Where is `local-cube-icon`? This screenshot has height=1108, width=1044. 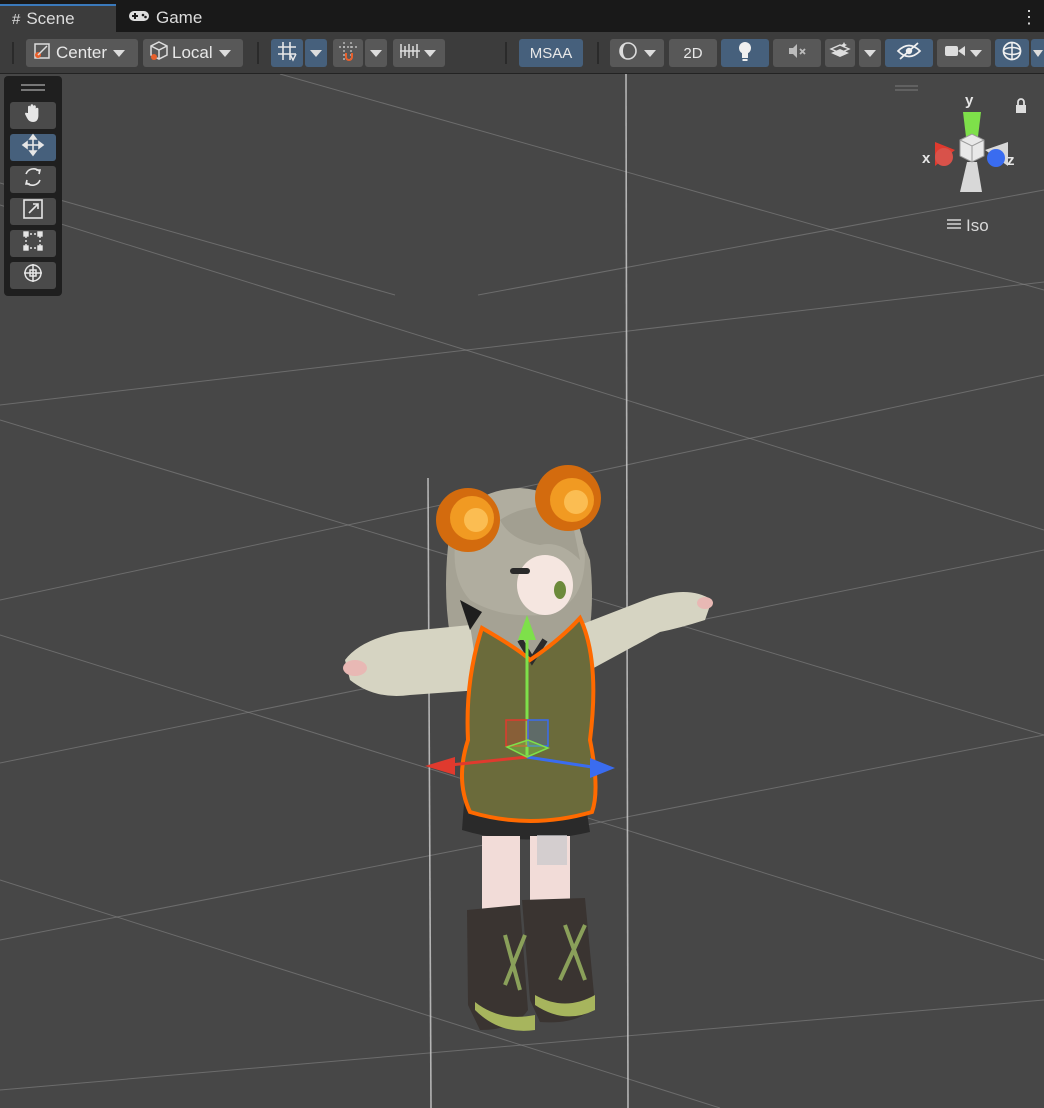
local-cube-icon is located at coordinates (159, 53).